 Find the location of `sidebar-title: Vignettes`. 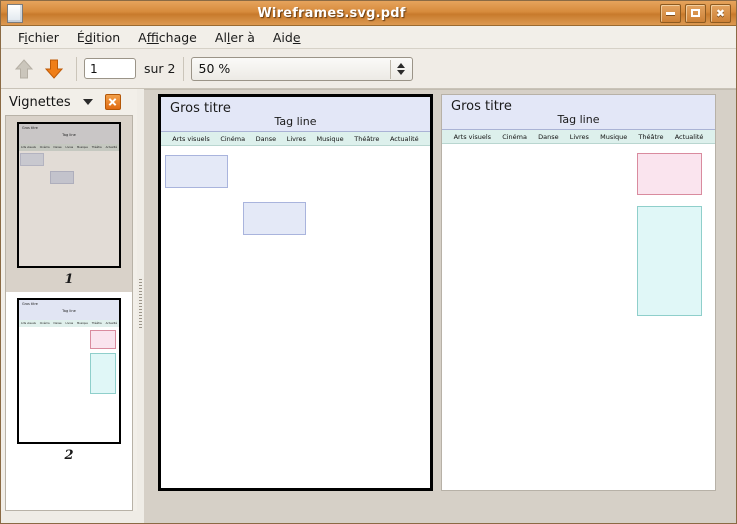

sidebar-title: Vignettes is located at coordinates (40, 102).